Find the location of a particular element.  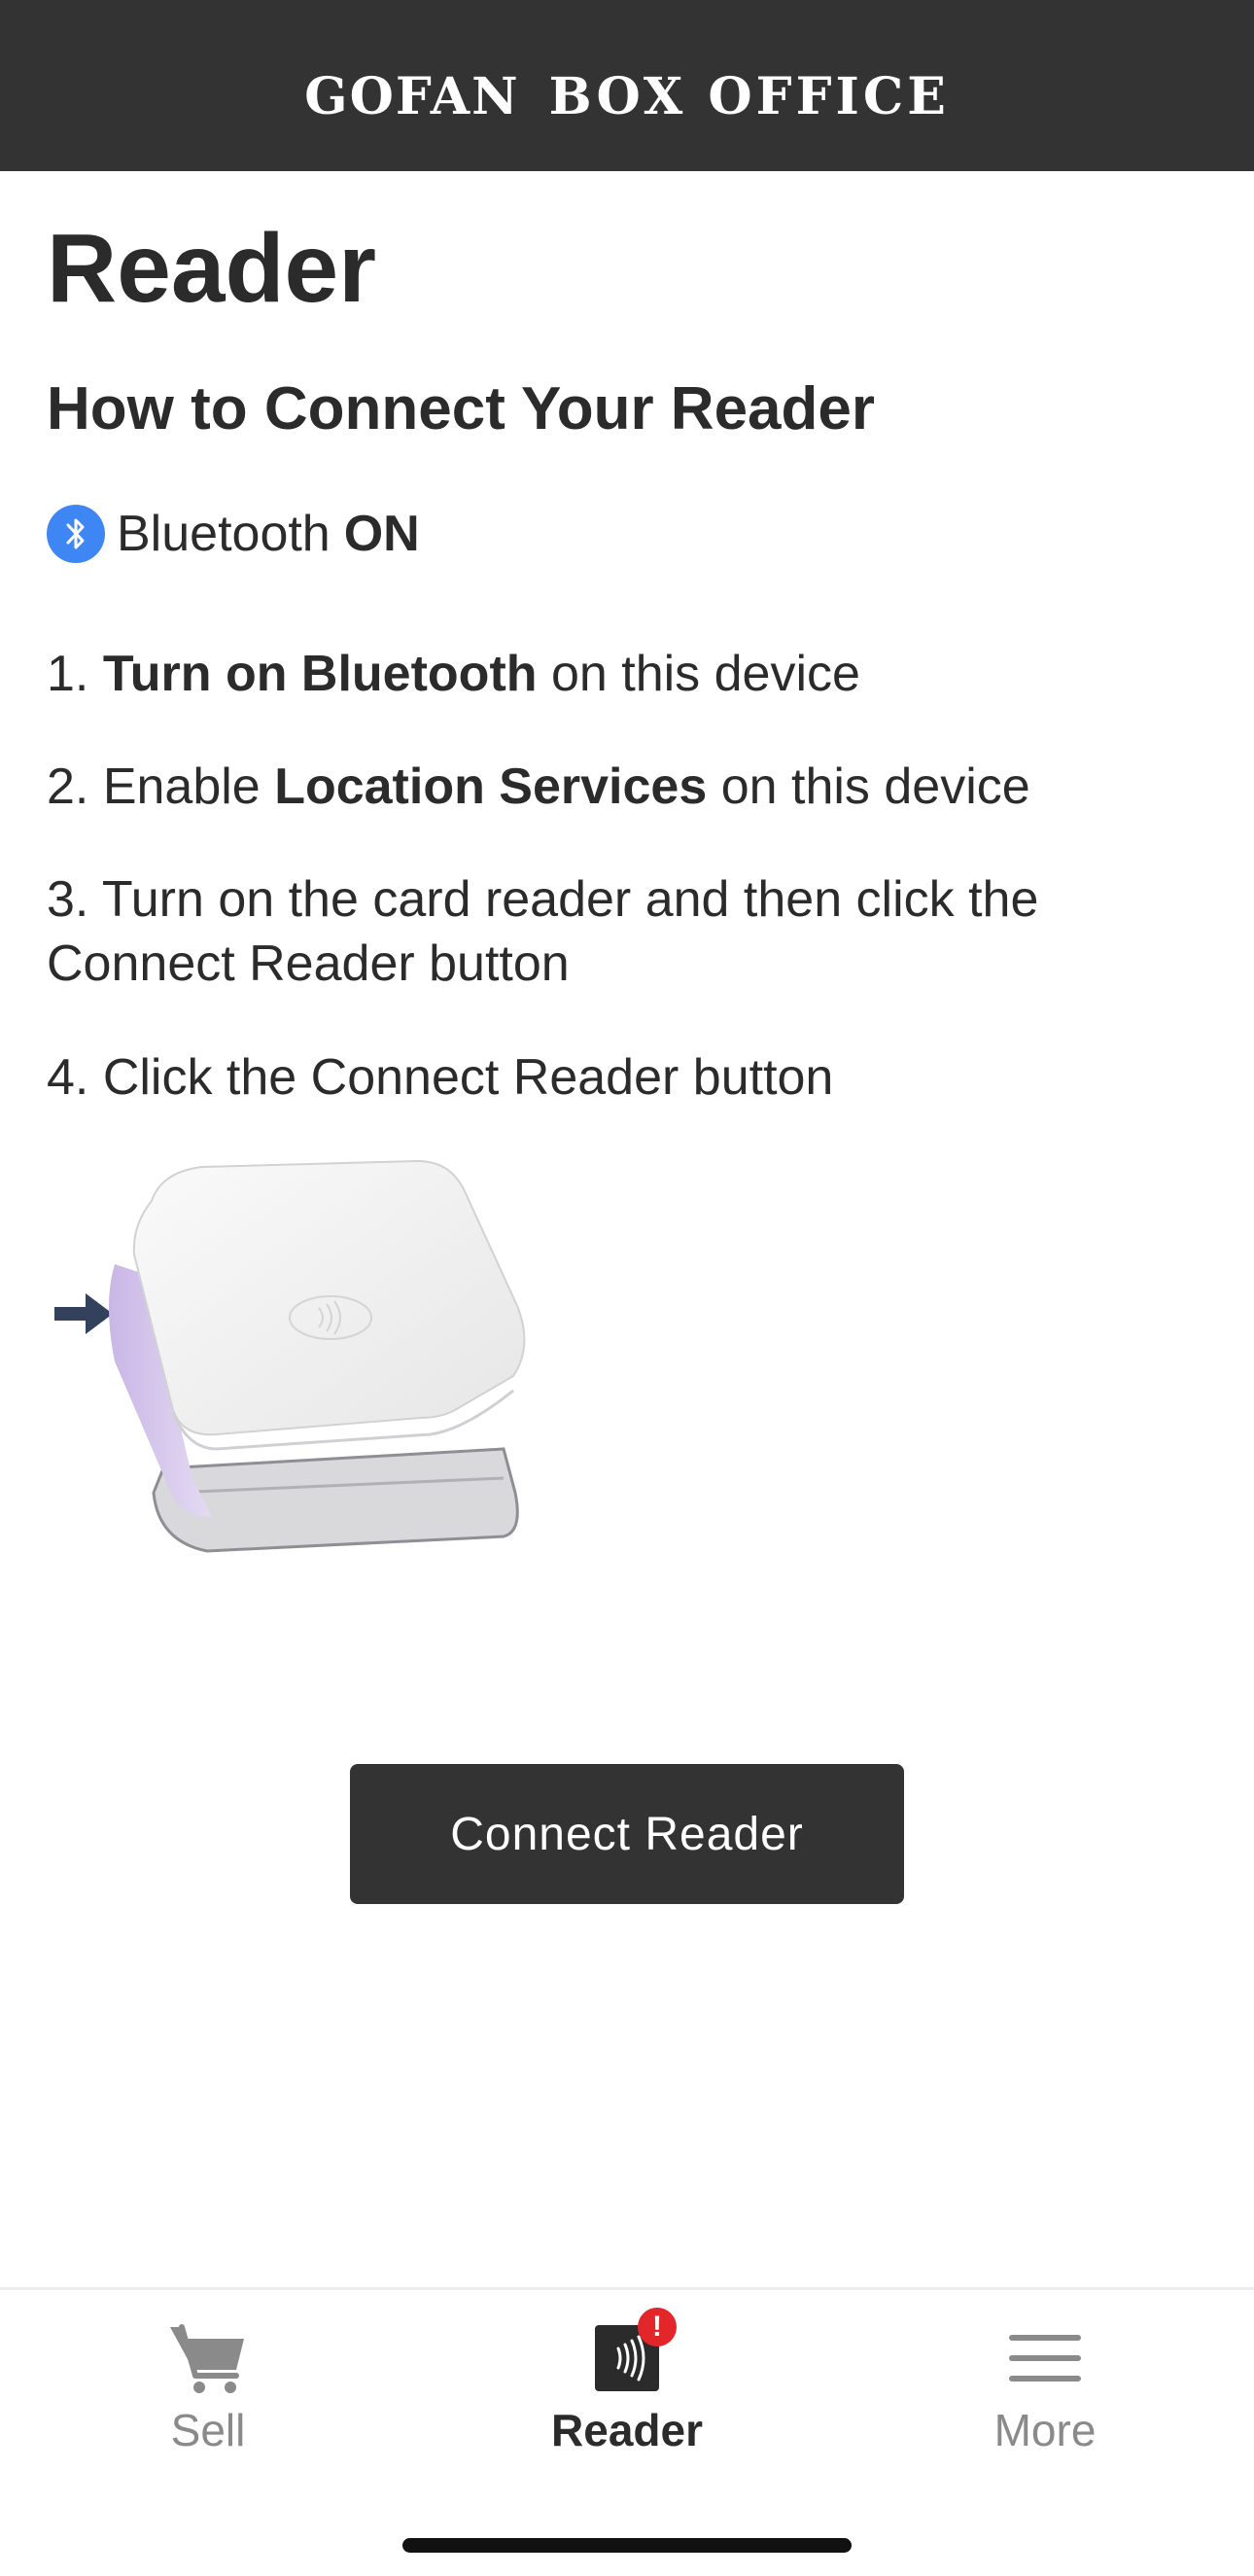

instructions-heading: How to Connect Your Reader is located at coordinates (461, 409).